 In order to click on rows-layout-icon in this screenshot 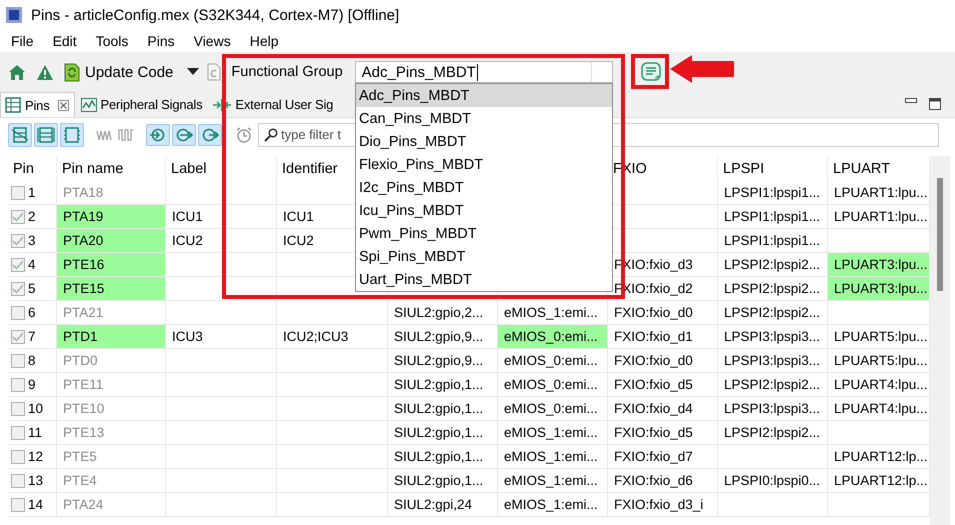, I will do `click(20, 134)`.